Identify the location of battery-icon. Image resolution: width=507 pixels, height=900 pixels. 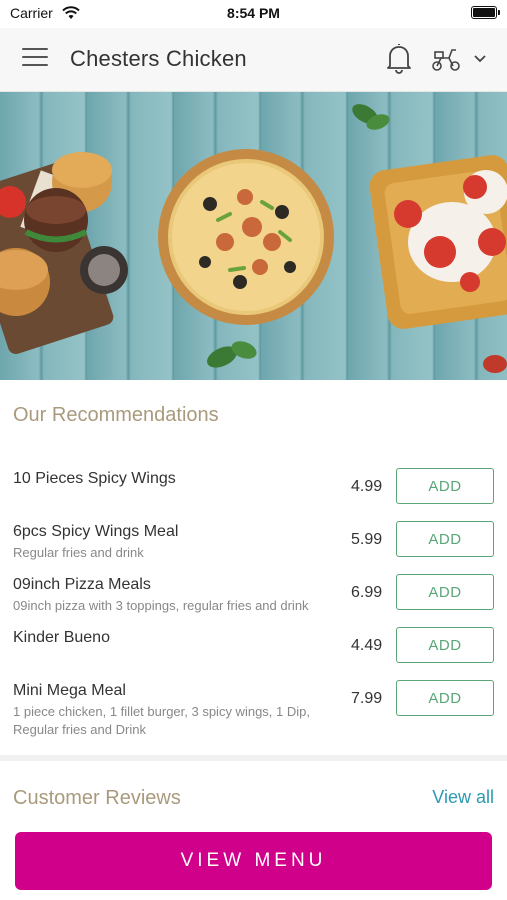
(485, 12).